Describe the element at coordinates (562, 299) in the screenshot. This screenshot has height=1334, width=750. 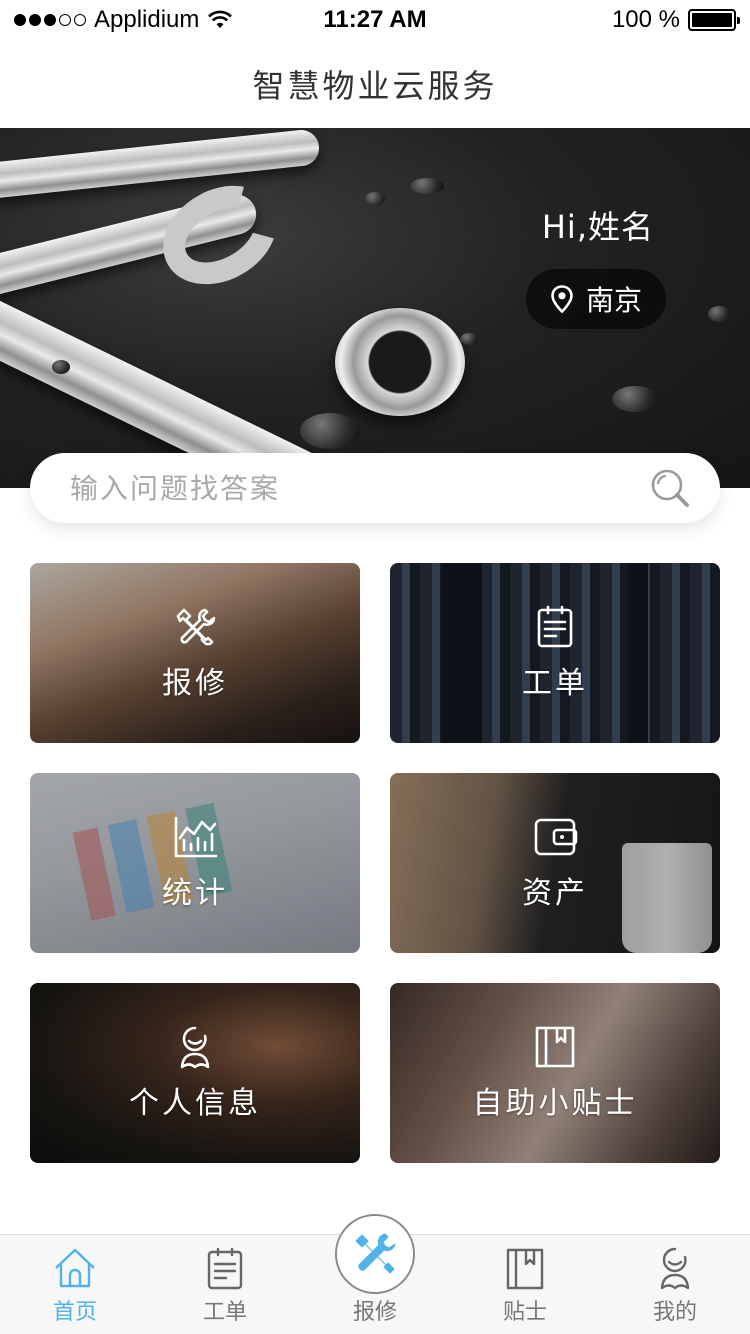
I see `location-pin-icon` at that location.